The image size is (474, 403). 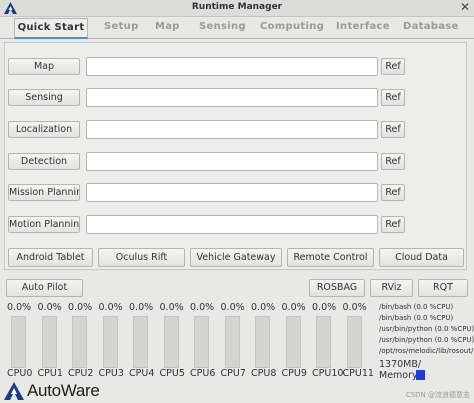 I want to click on cpu-name: CPU9, so click(x=294, y=373).